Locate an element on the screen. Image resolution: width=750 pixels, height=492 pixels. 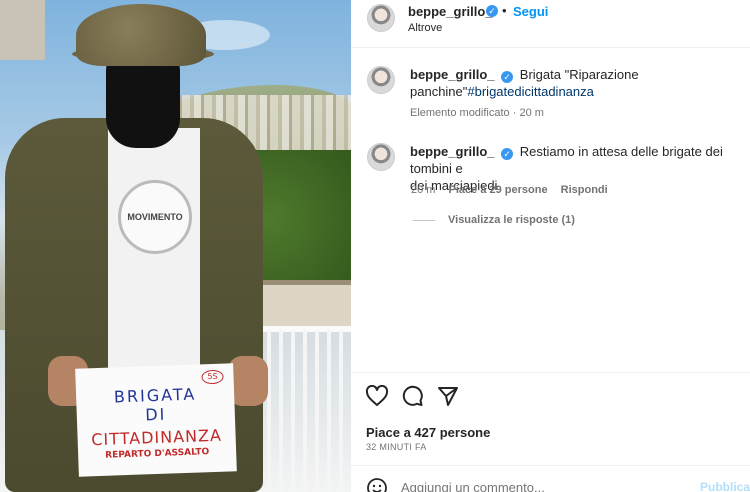
edited-label: Elemento modificato is located at coordinates (460, 113).